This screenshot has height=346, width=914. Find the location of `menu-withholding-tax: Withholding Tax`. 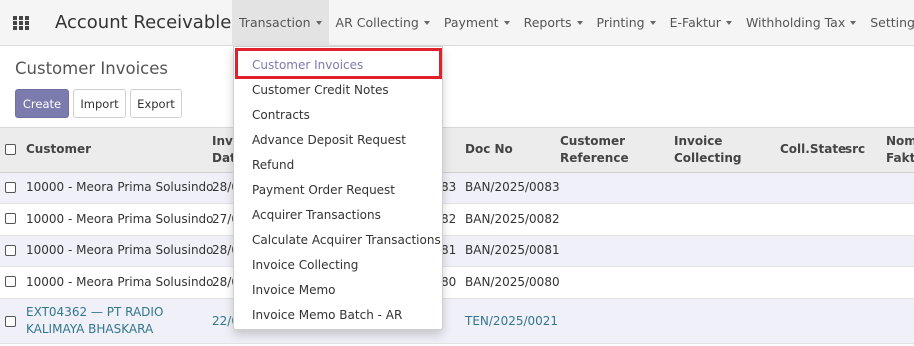

menu-withholding-tax: Withholding Tax is located at coordinates (801, 23).